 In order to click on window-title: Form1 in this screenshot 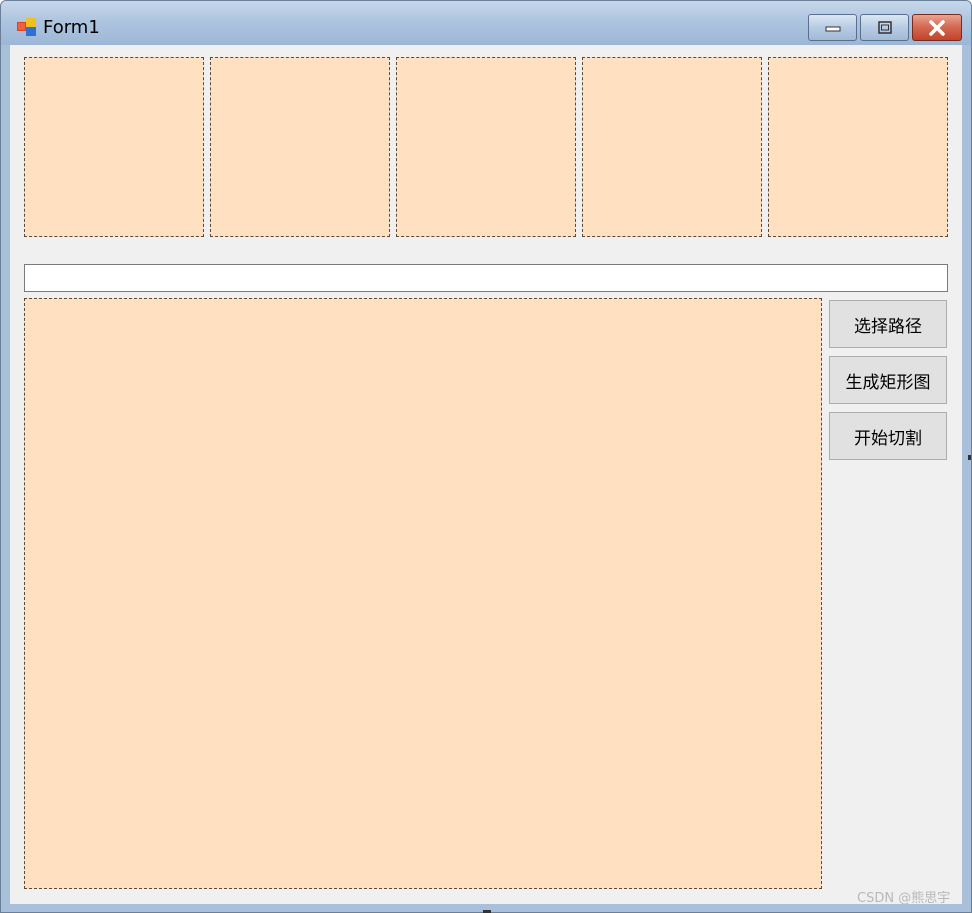, I will do `click(71, 27)`.